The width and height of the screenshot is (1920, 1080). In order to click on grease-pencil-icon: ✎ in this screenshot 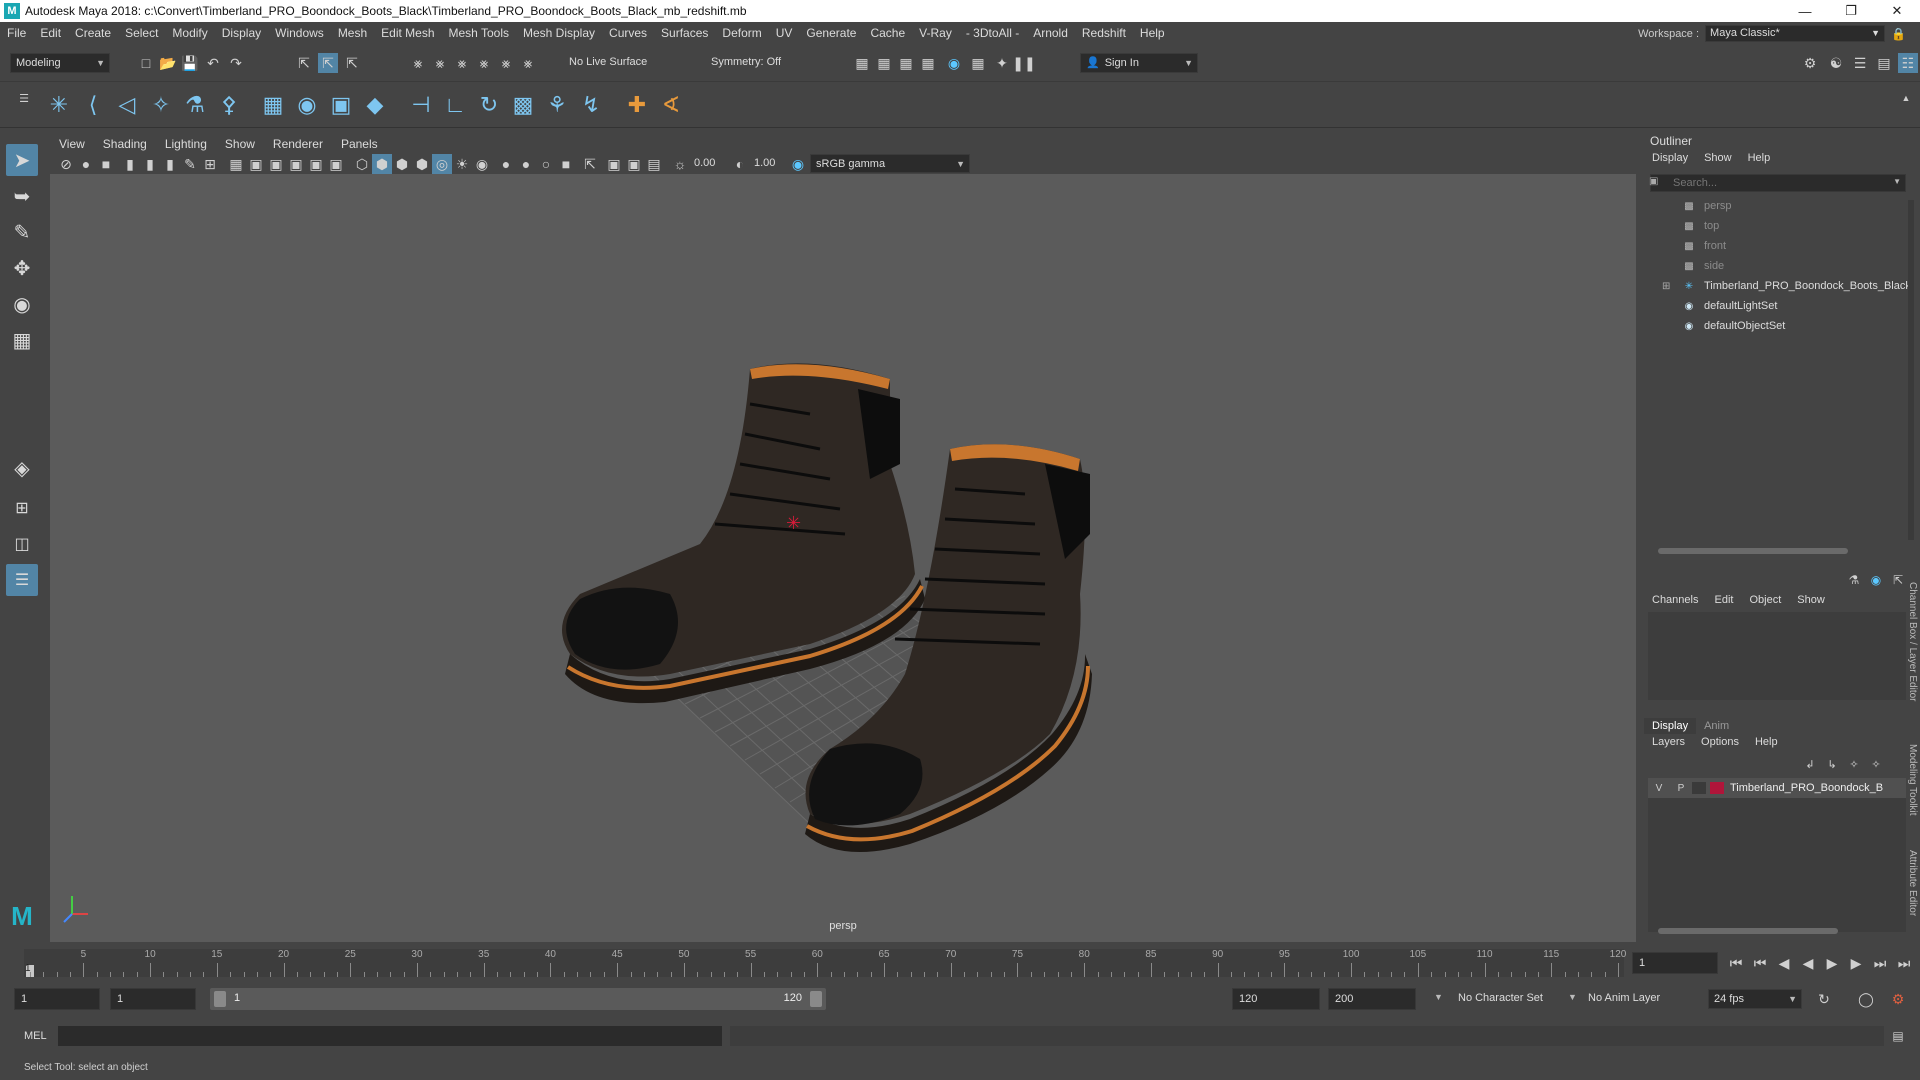, I will do `click(190, 164)`.